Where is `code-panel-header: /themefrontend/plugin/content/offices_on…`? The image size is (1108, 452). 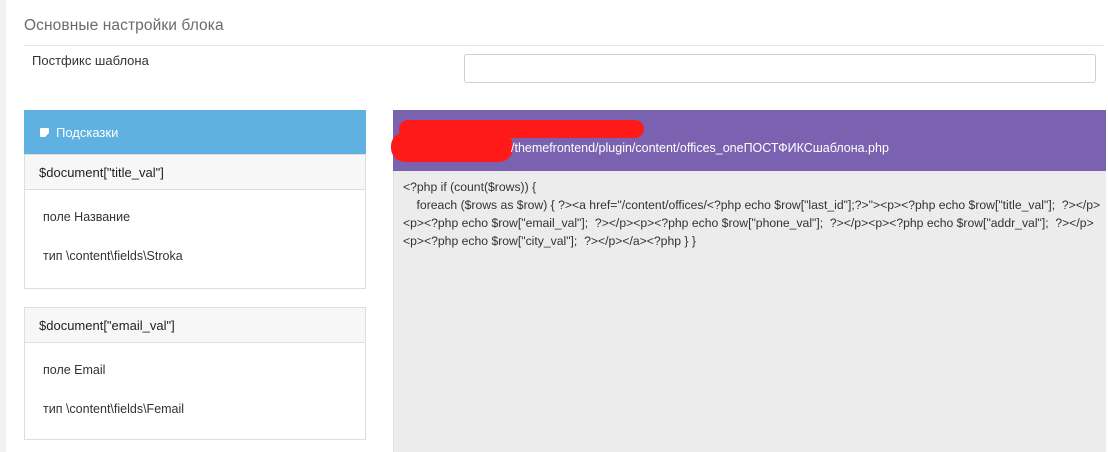
code-panel-header: /themefrontend/plugin/content/offices_on… is located at coordinates (748, 140).